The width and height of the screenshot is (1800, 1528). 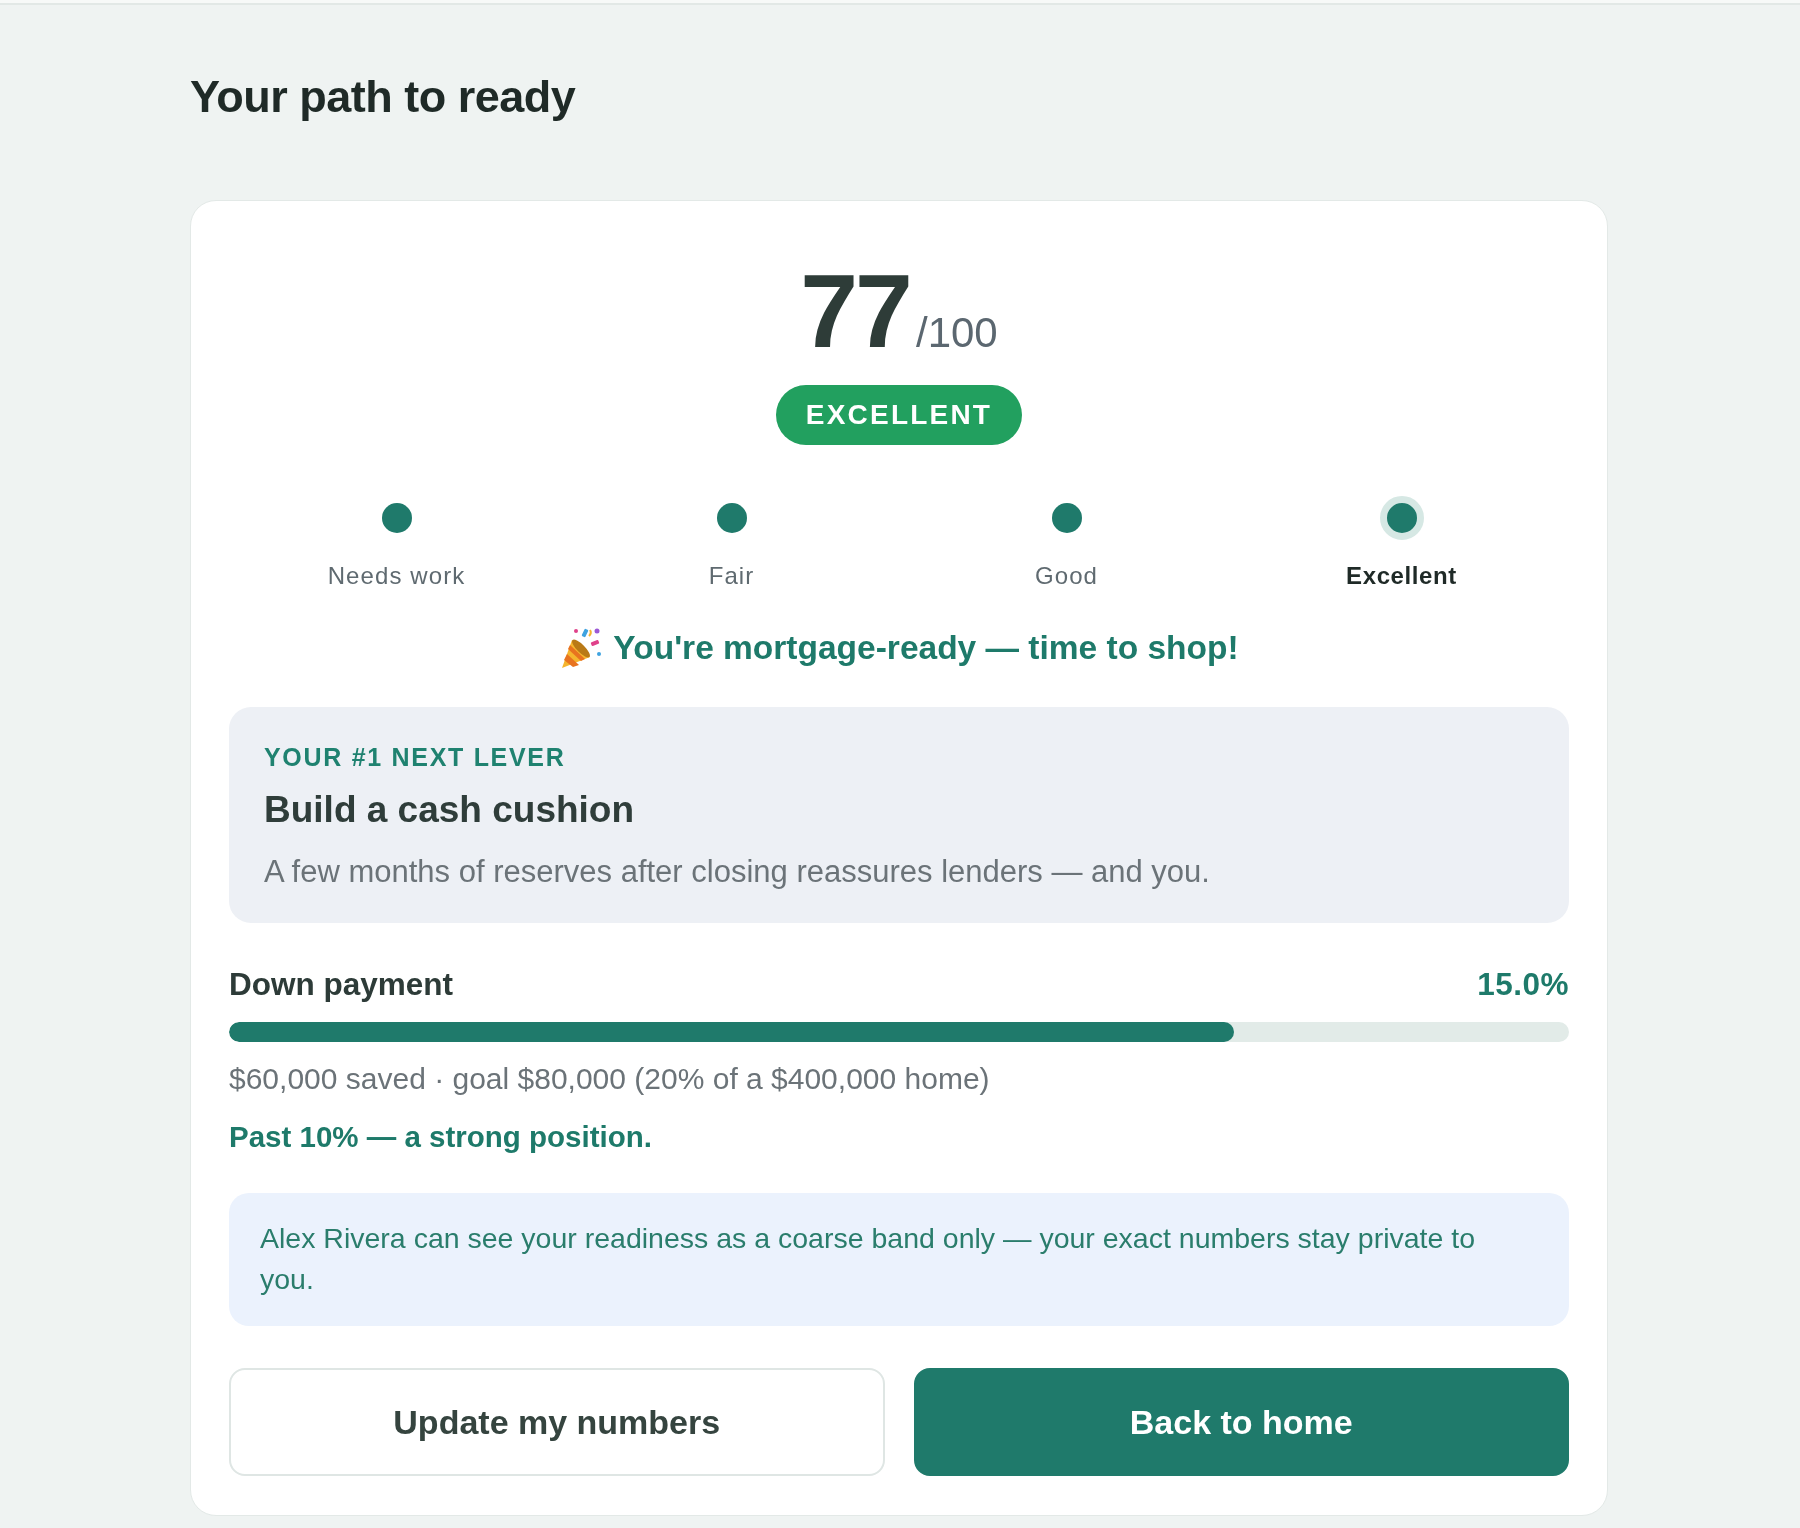 I want to click on page-title: Your path to ready, so click(x=383, y=97).